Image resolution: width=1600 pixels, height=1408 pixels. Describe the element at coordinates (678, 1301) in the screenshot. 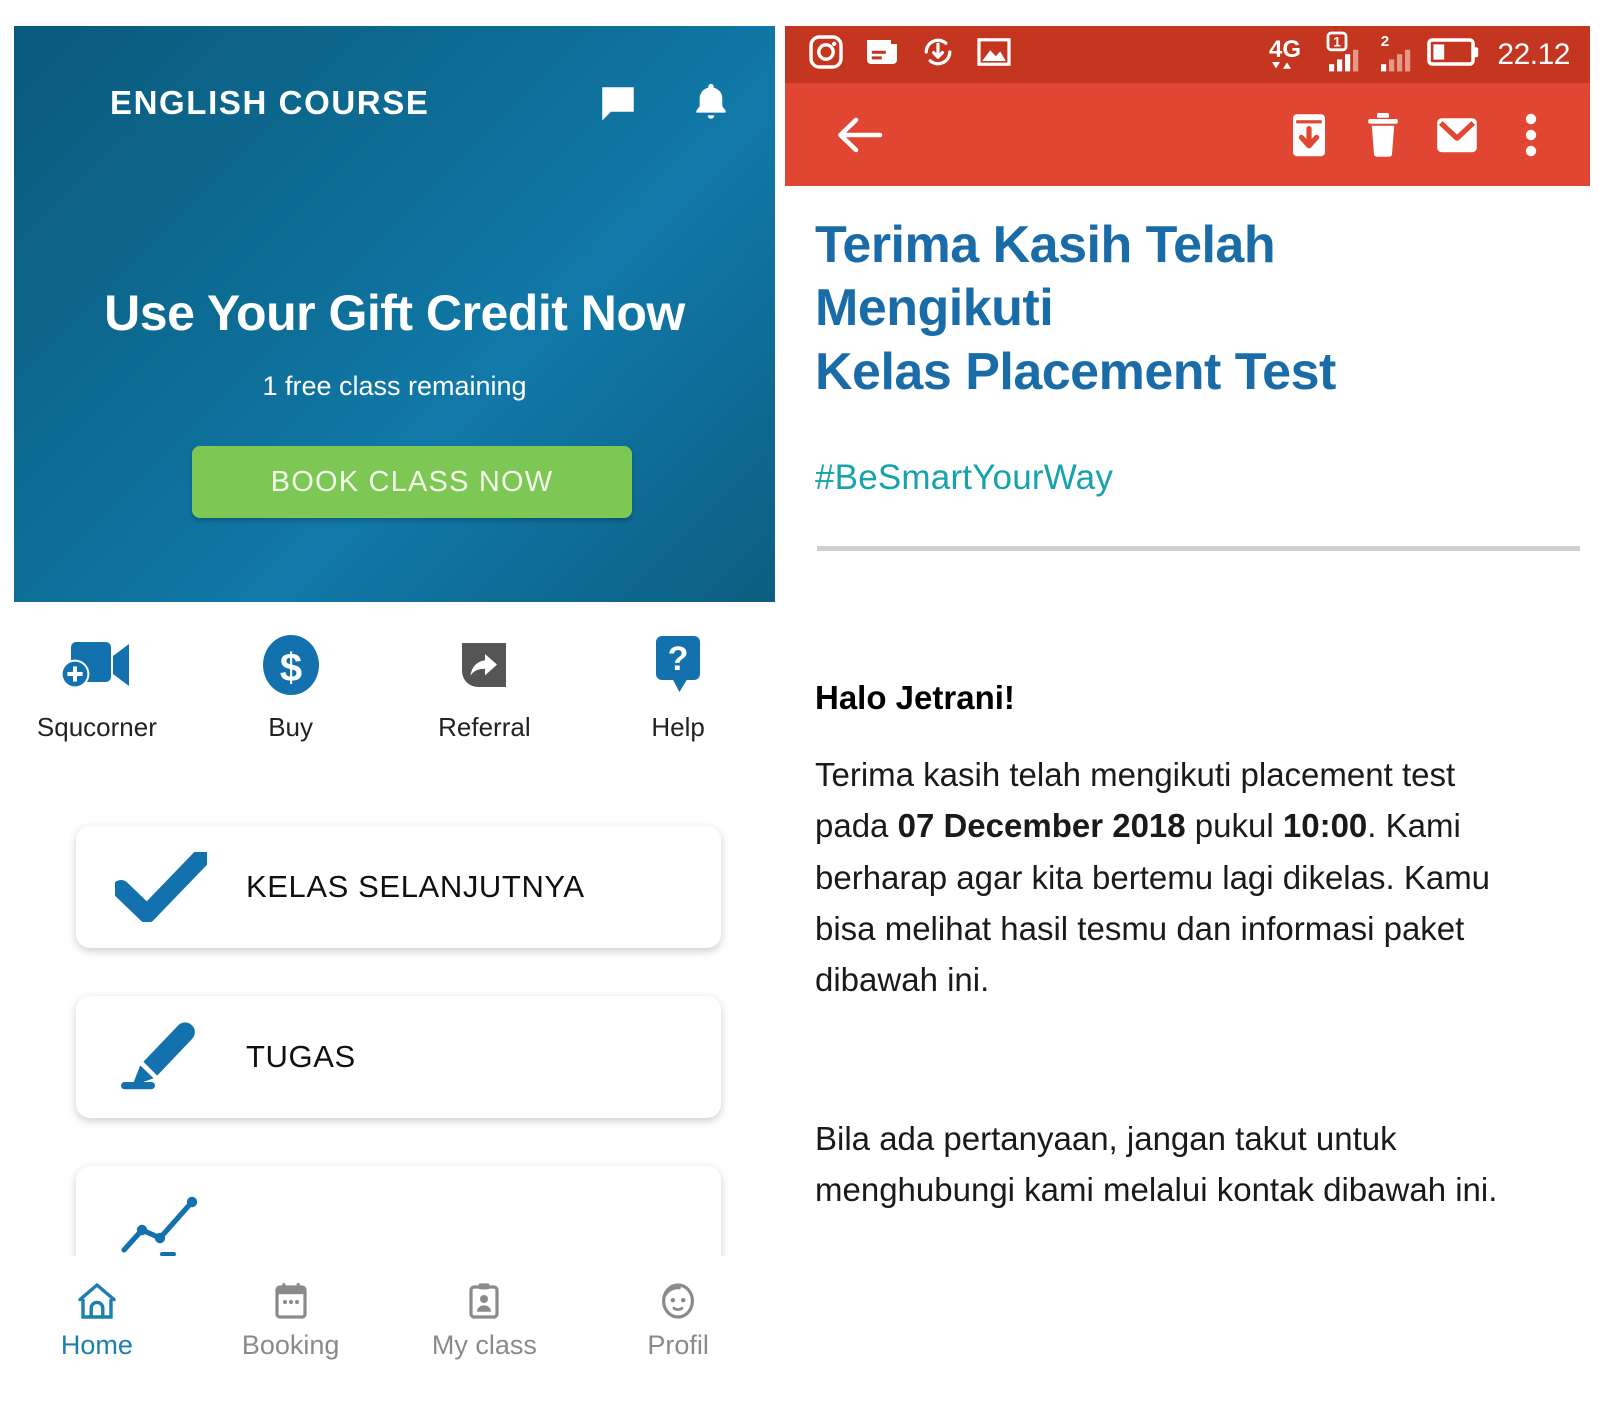

I see `face-avatar-icon` at that location.